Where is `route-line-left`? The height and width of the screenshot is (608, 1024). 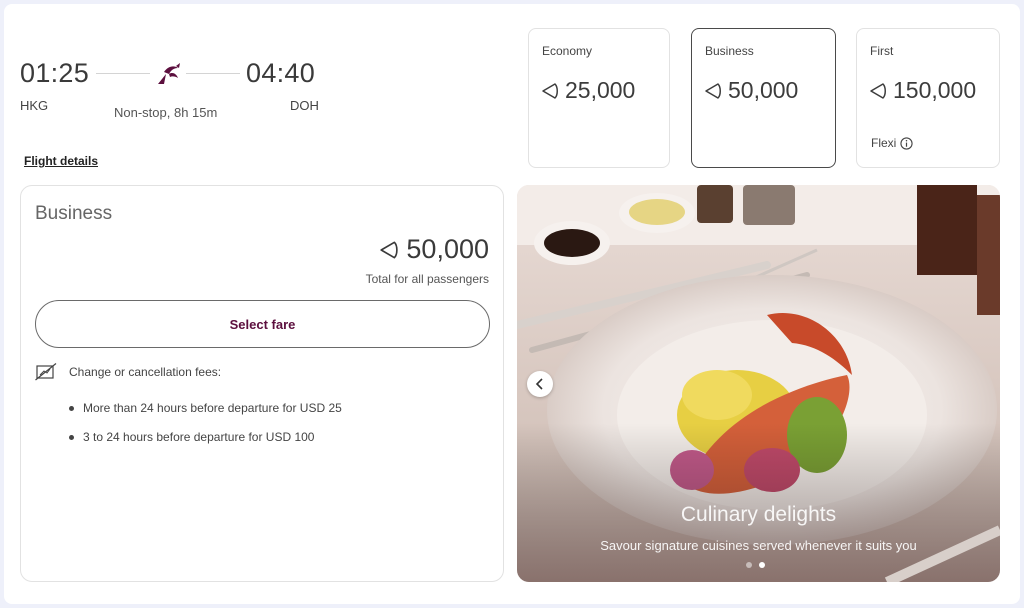 route-line-left is located at coordinates (123, 73).